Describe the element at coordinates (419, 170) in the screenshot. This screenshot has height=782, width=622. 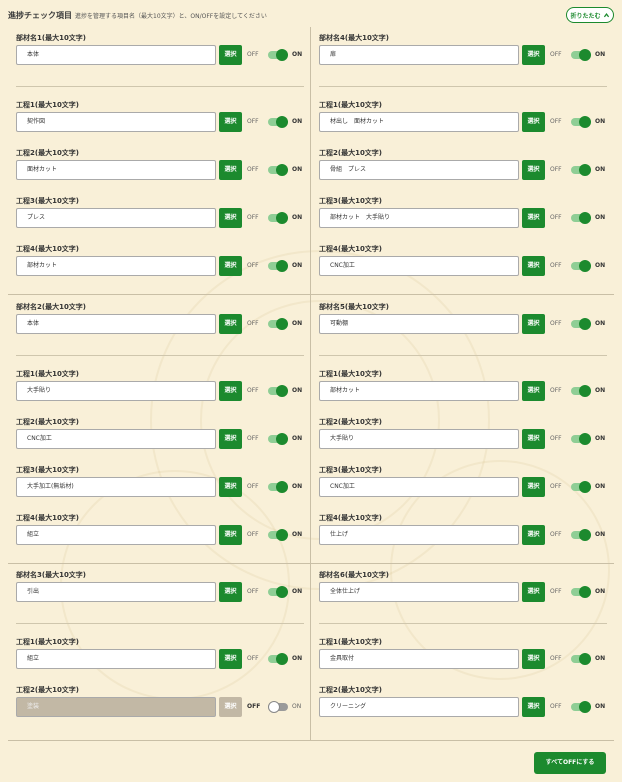
I see `process-step-input: 骨組 プレス` at that location.